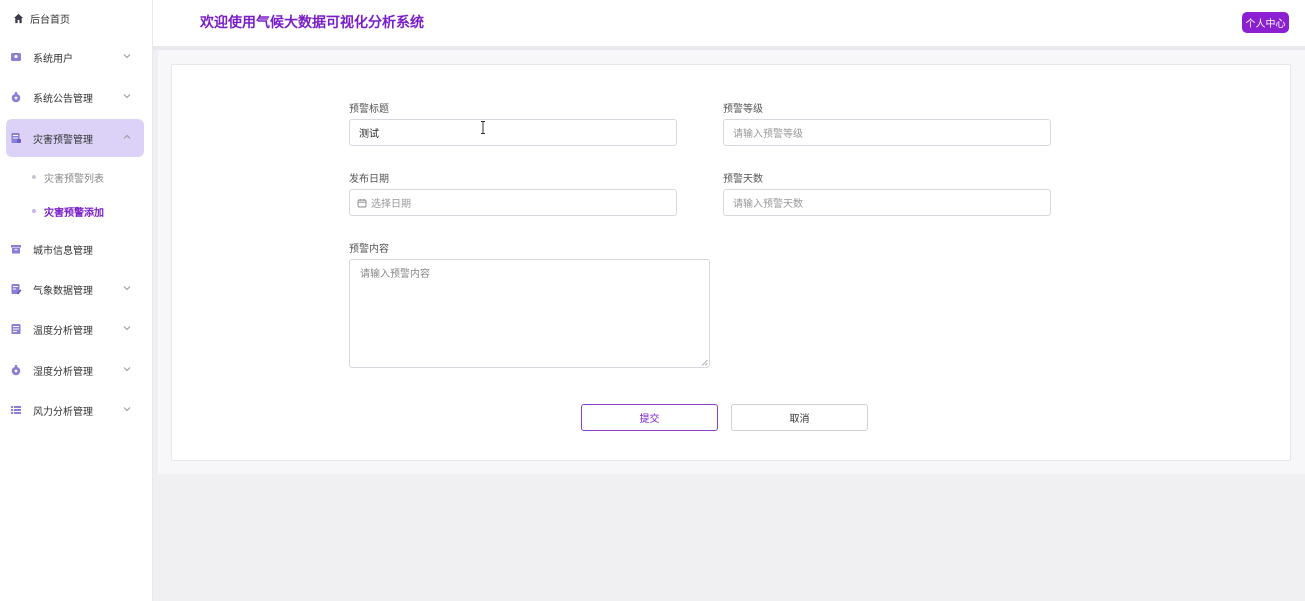 This screenshot has width=1305, height=601. Describe the element at coordinates (395, 274) in the screenshot. I see `content-placeholder: 请输入预警内容` at that location.